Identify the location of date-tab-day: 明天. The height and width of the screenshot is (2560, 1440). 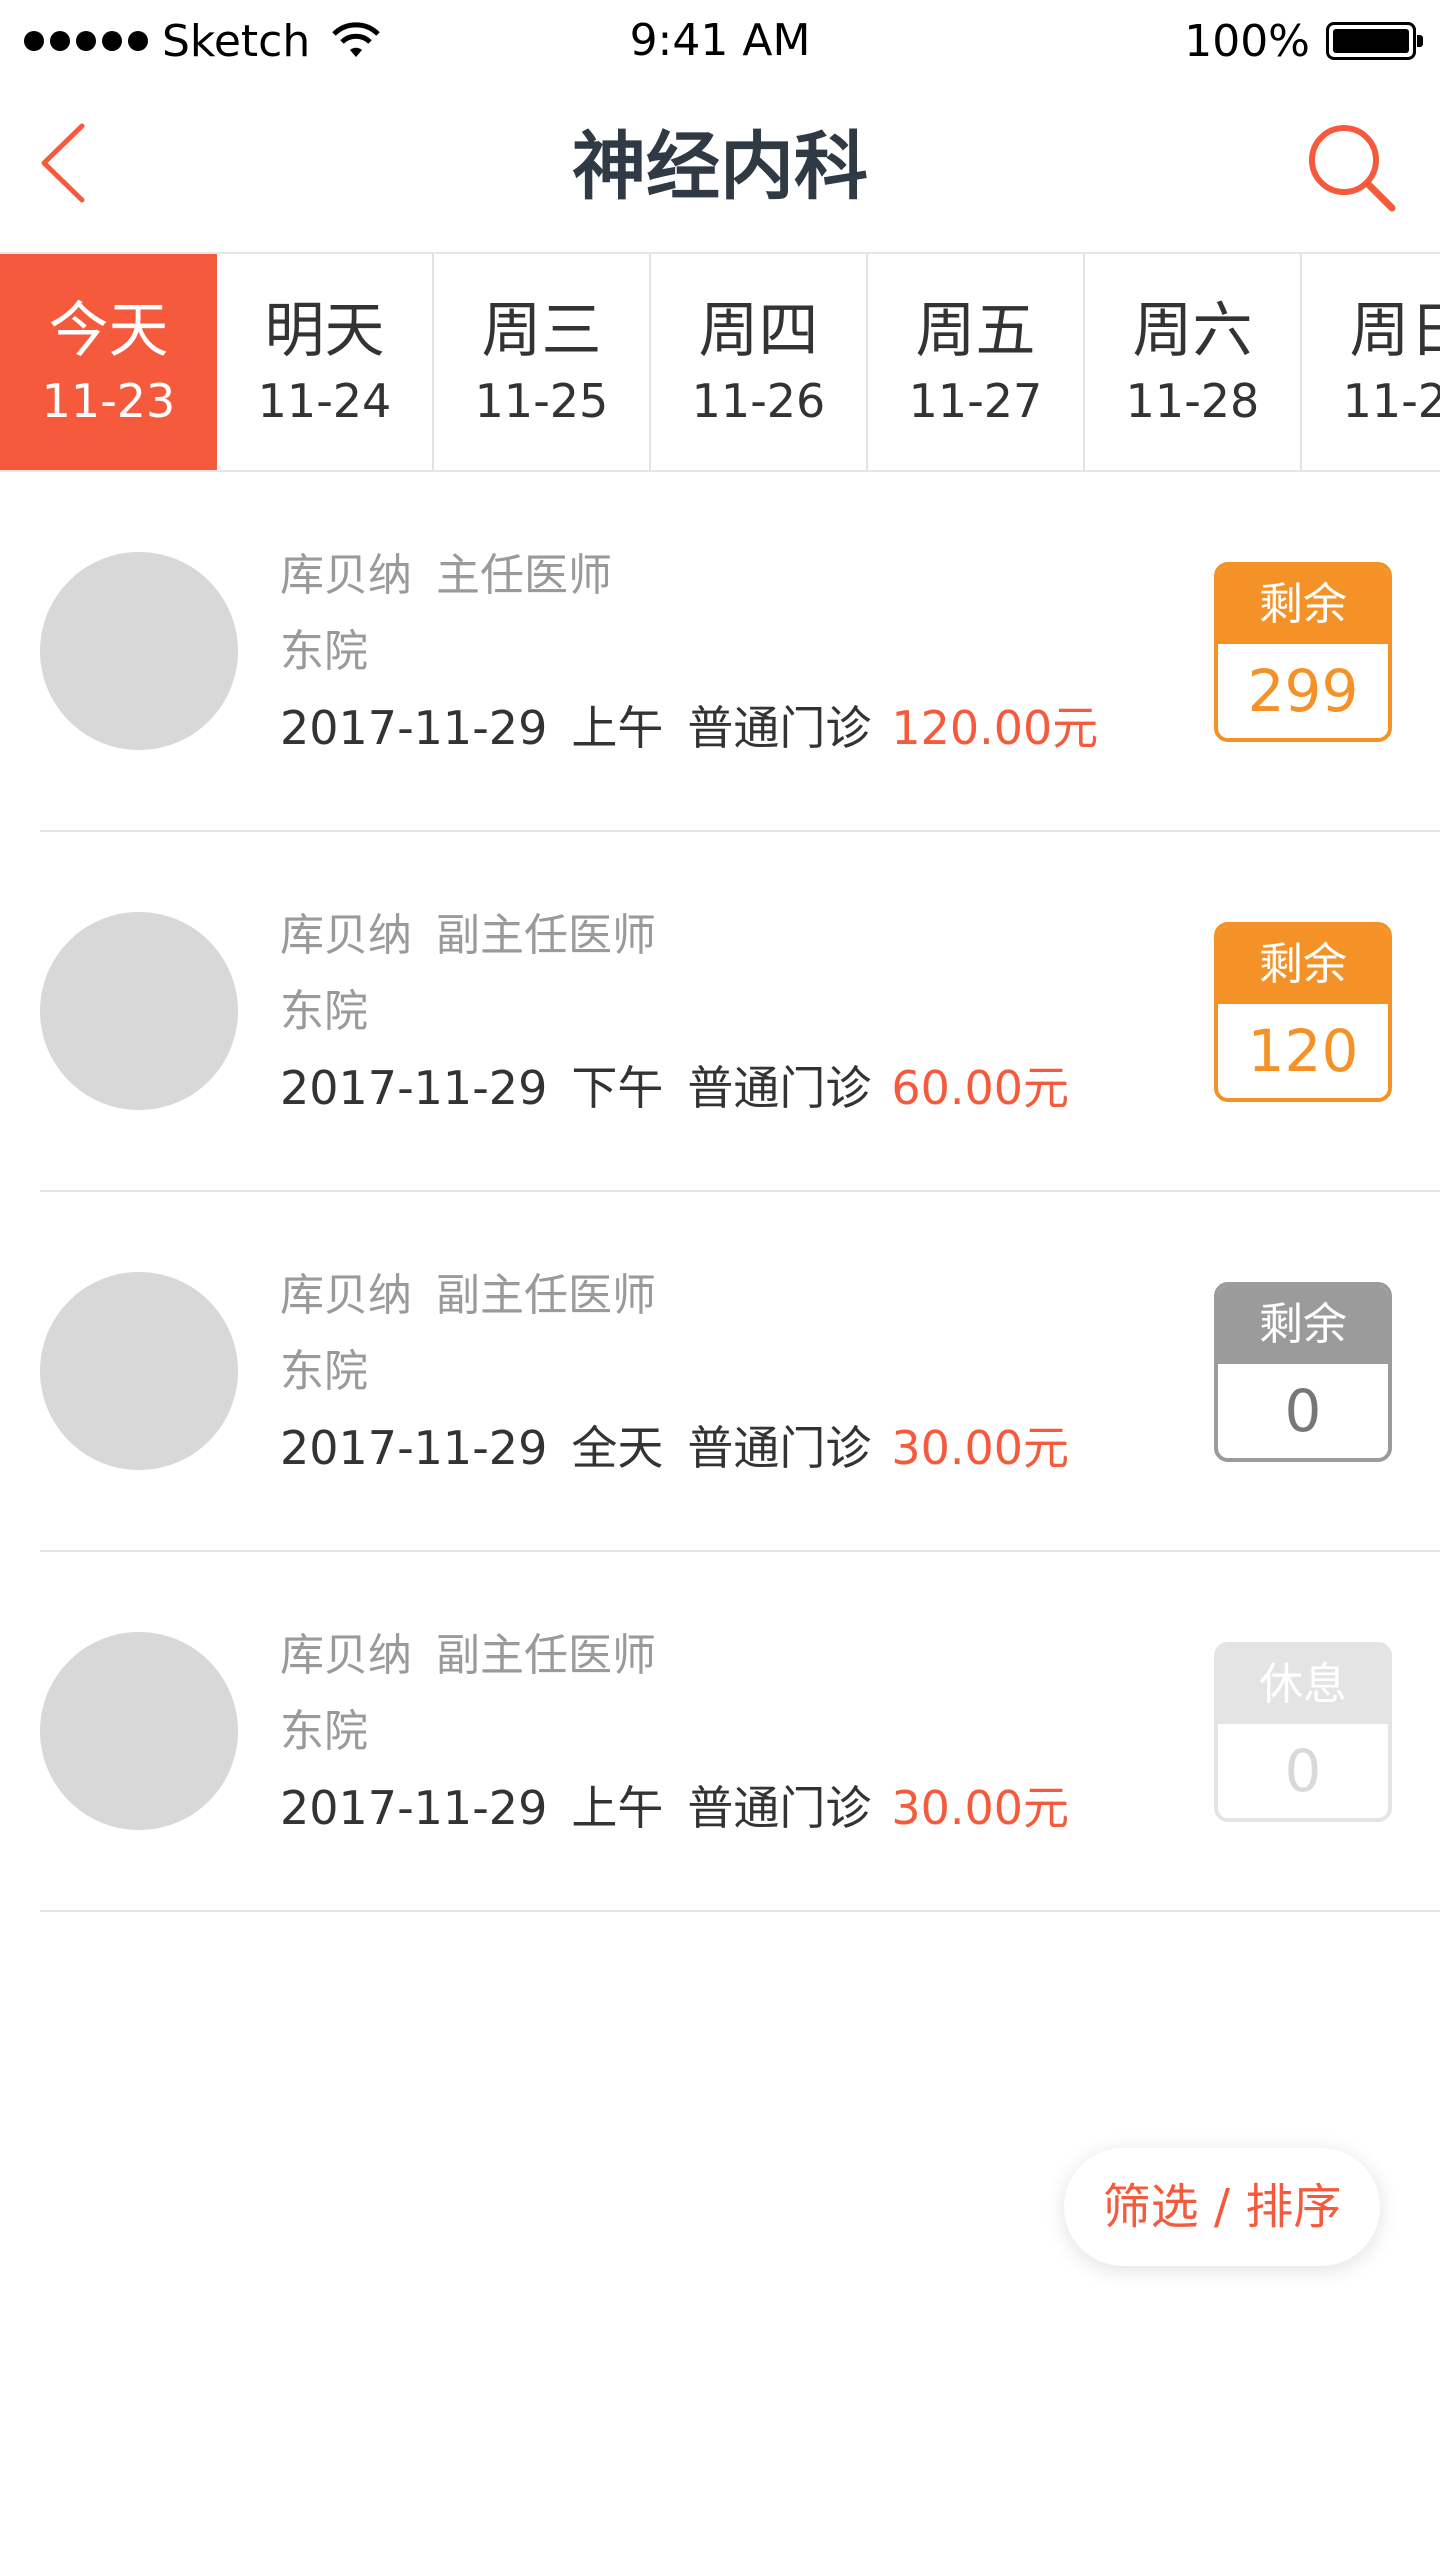
(324, 331).